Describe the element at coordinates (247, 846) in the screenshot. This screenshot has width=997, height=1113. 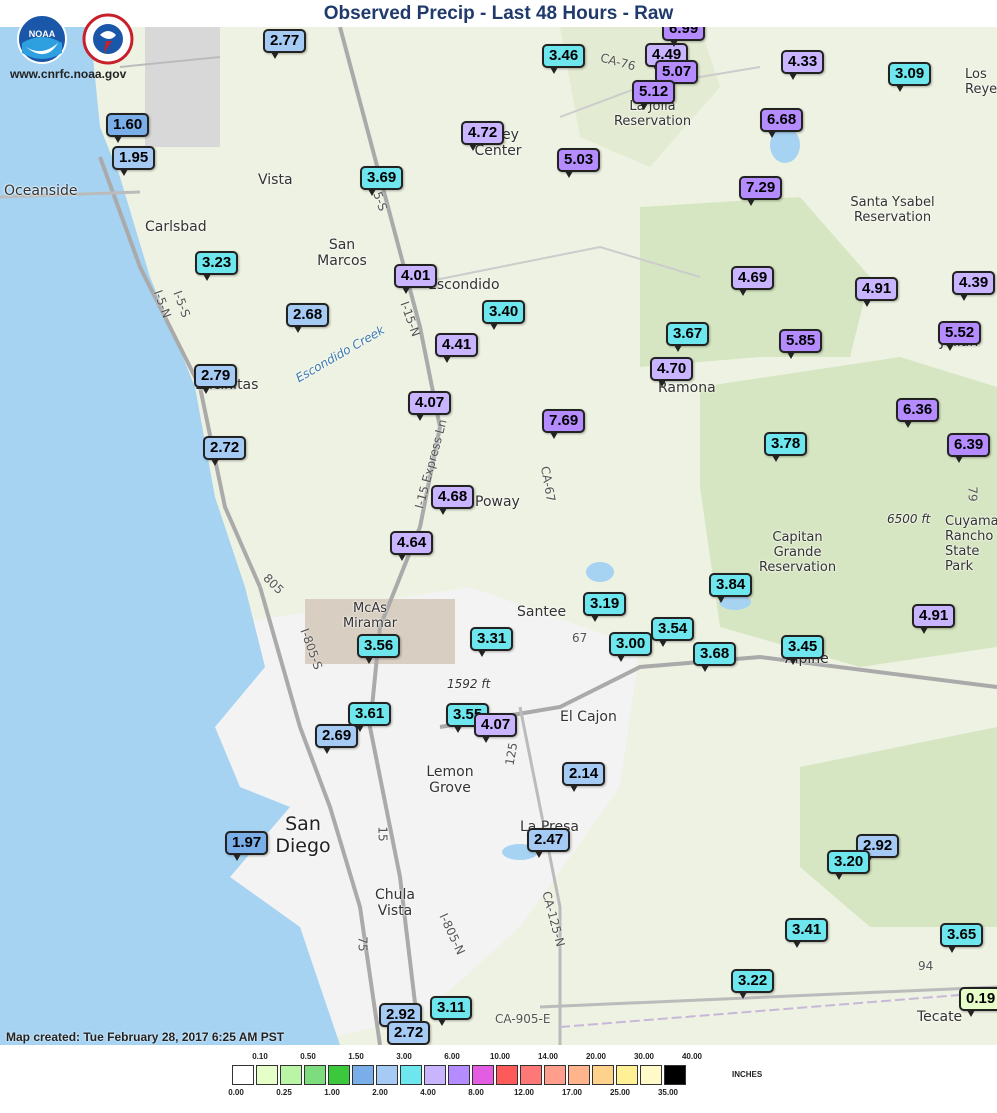
I see `station-marker: 1.97` at that location.